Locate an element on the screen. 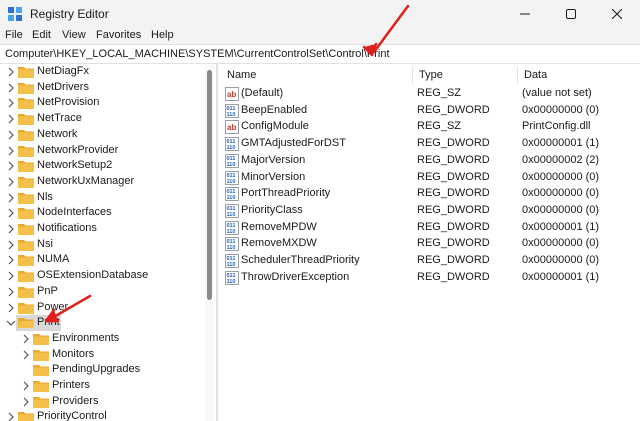 Image resolution: width=640 pixels, height=421 pixels. column-header-type: Type is located at coordinates (464, 75).